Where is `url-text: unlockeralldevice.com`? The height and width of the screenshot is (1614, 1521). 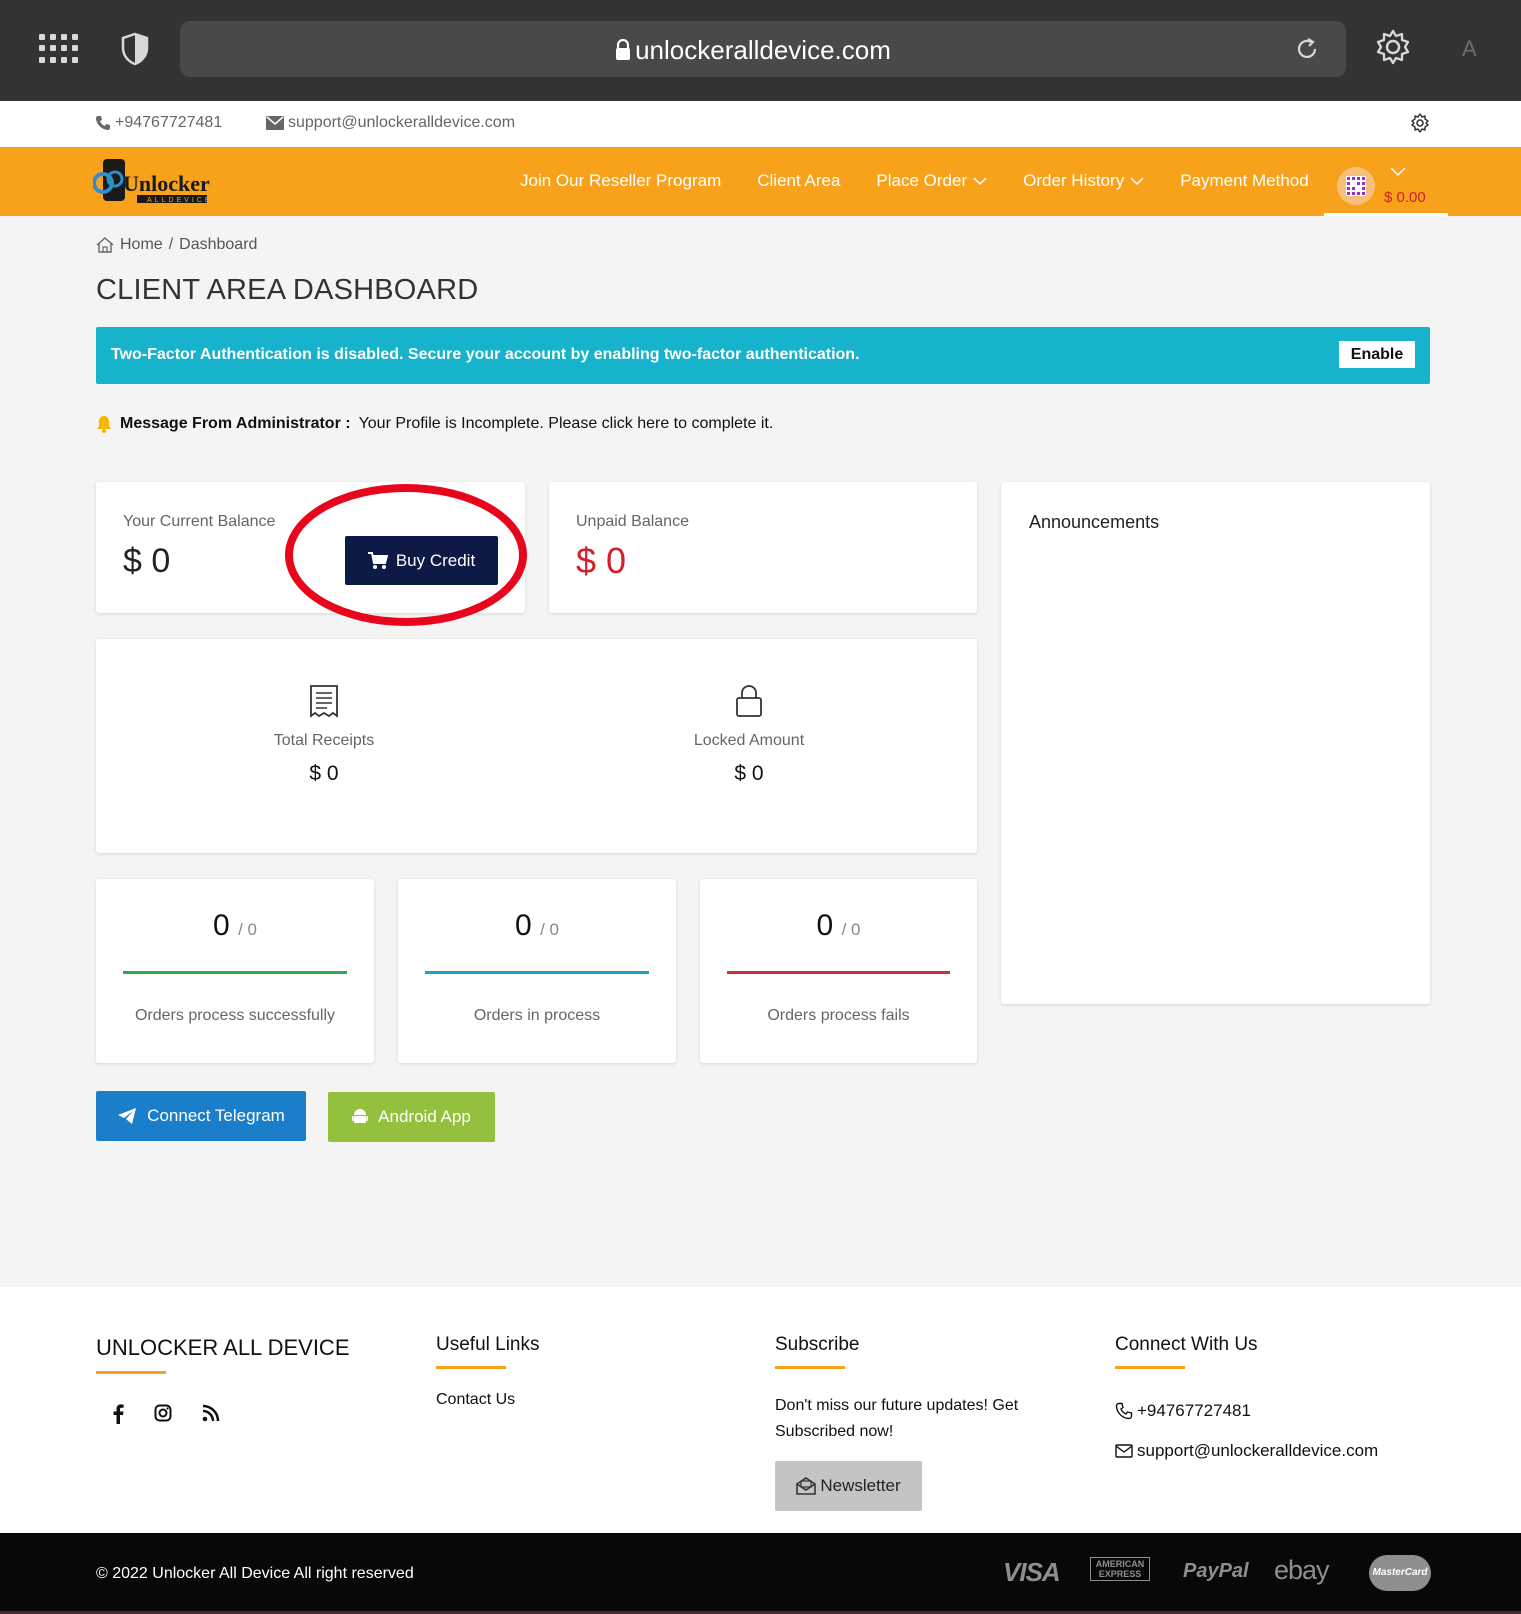 url-text: unlockeralldevice.com is located at coordinates (763, 50).